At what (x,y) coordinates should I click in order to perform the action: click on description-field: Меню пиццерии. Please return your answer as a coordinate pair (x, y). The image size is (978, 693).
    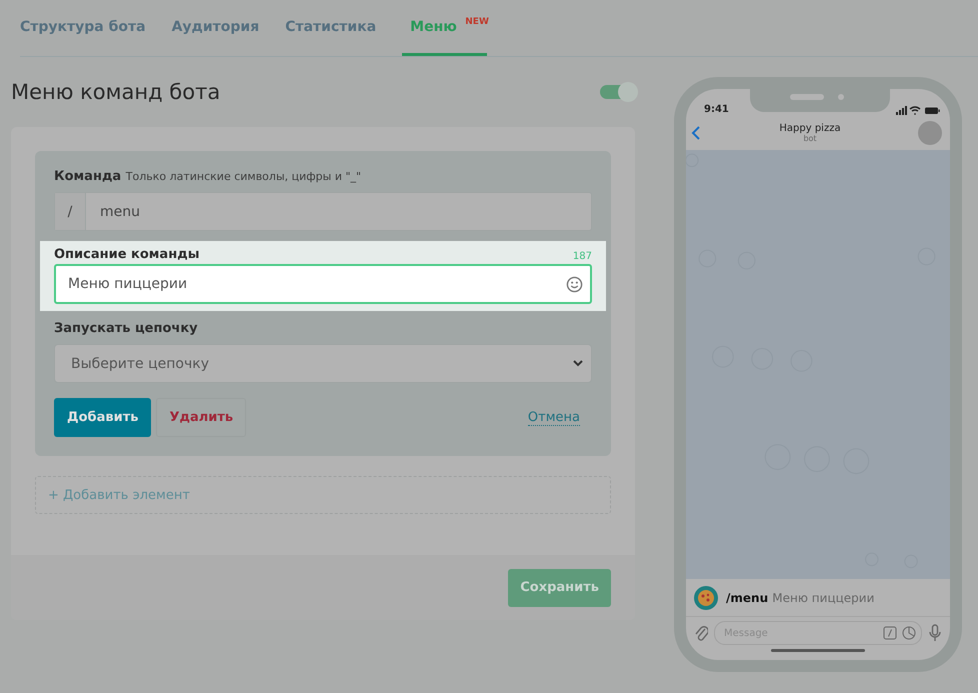
    Looking at the image, I should click on (323, 284).